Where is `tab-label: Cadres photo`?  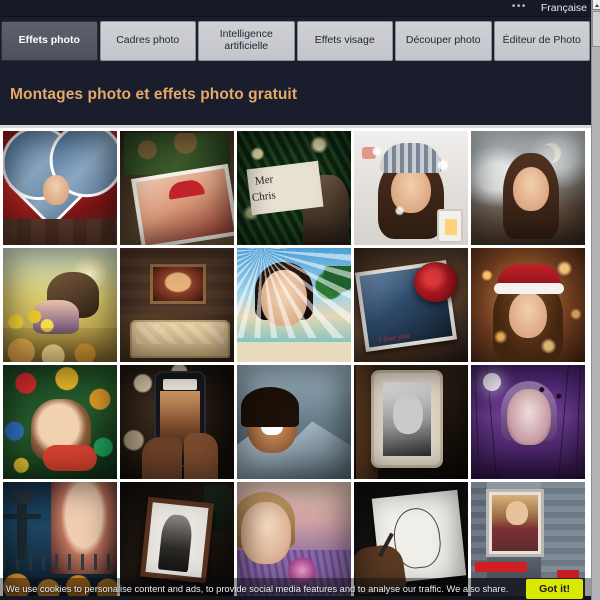 tab-label: Cadres photo is located at coordinates (148, 40).